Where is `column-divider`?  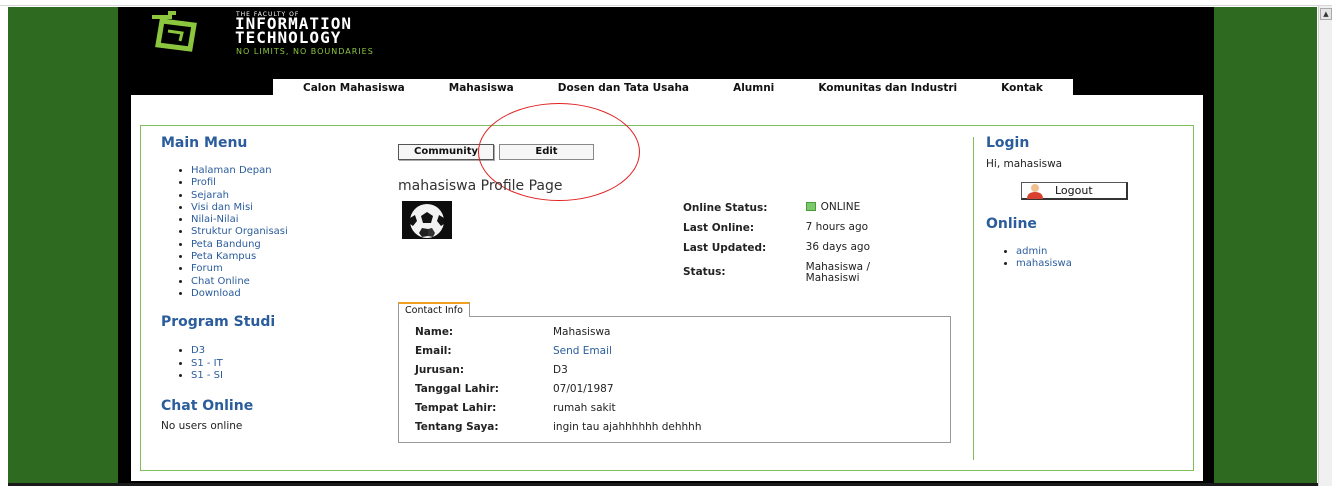
column-divider is located at coordinates (973, 298).